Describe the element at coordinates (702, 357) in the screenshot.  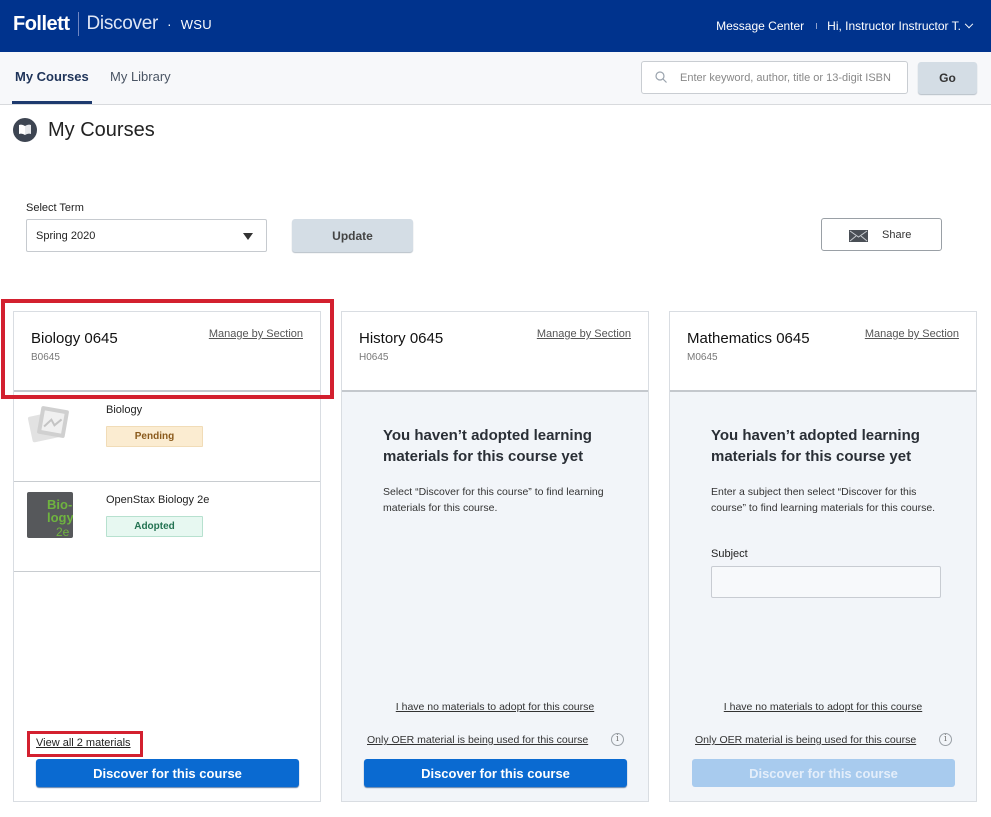
I see `course-code: M0645` at that location.